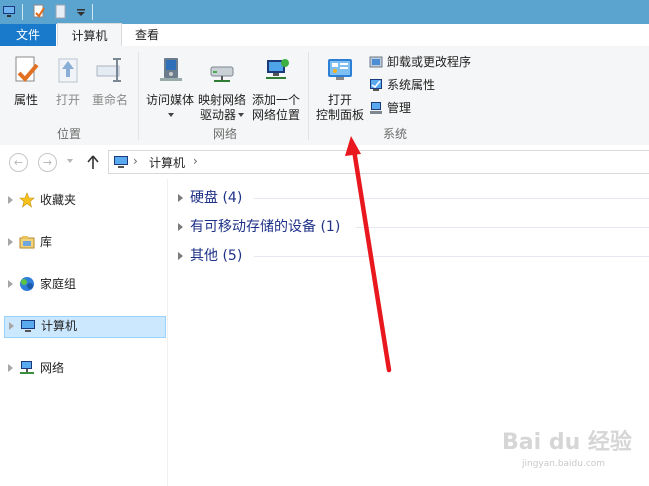  What do you see at coordinates (222, 74) in the screenshot?
I see `map-network-drive-icon` at bounding box center [222, 74].